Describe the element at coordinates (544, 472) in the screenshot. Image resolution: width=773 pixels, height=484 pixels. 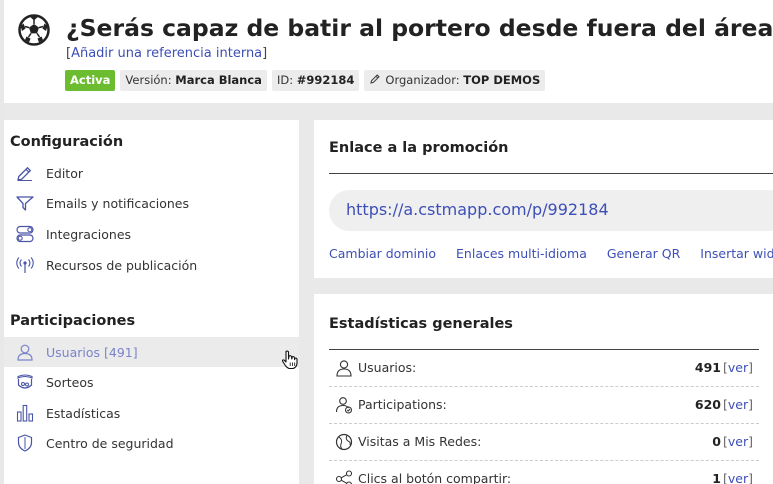
I see `stat-row-share-clicks: Clics al botón compartir: 1 [ver]` at that location.